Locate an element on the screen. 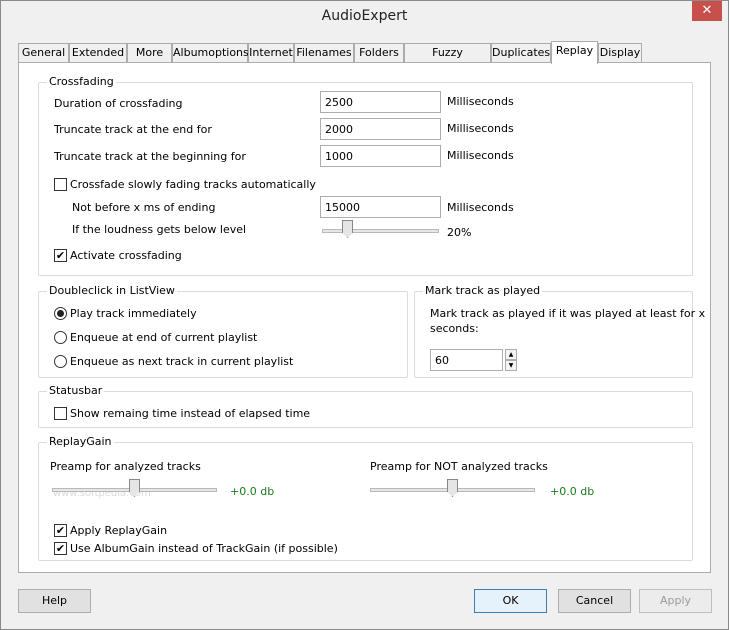  truncate-begin-input is located at coordinates (380, 156).